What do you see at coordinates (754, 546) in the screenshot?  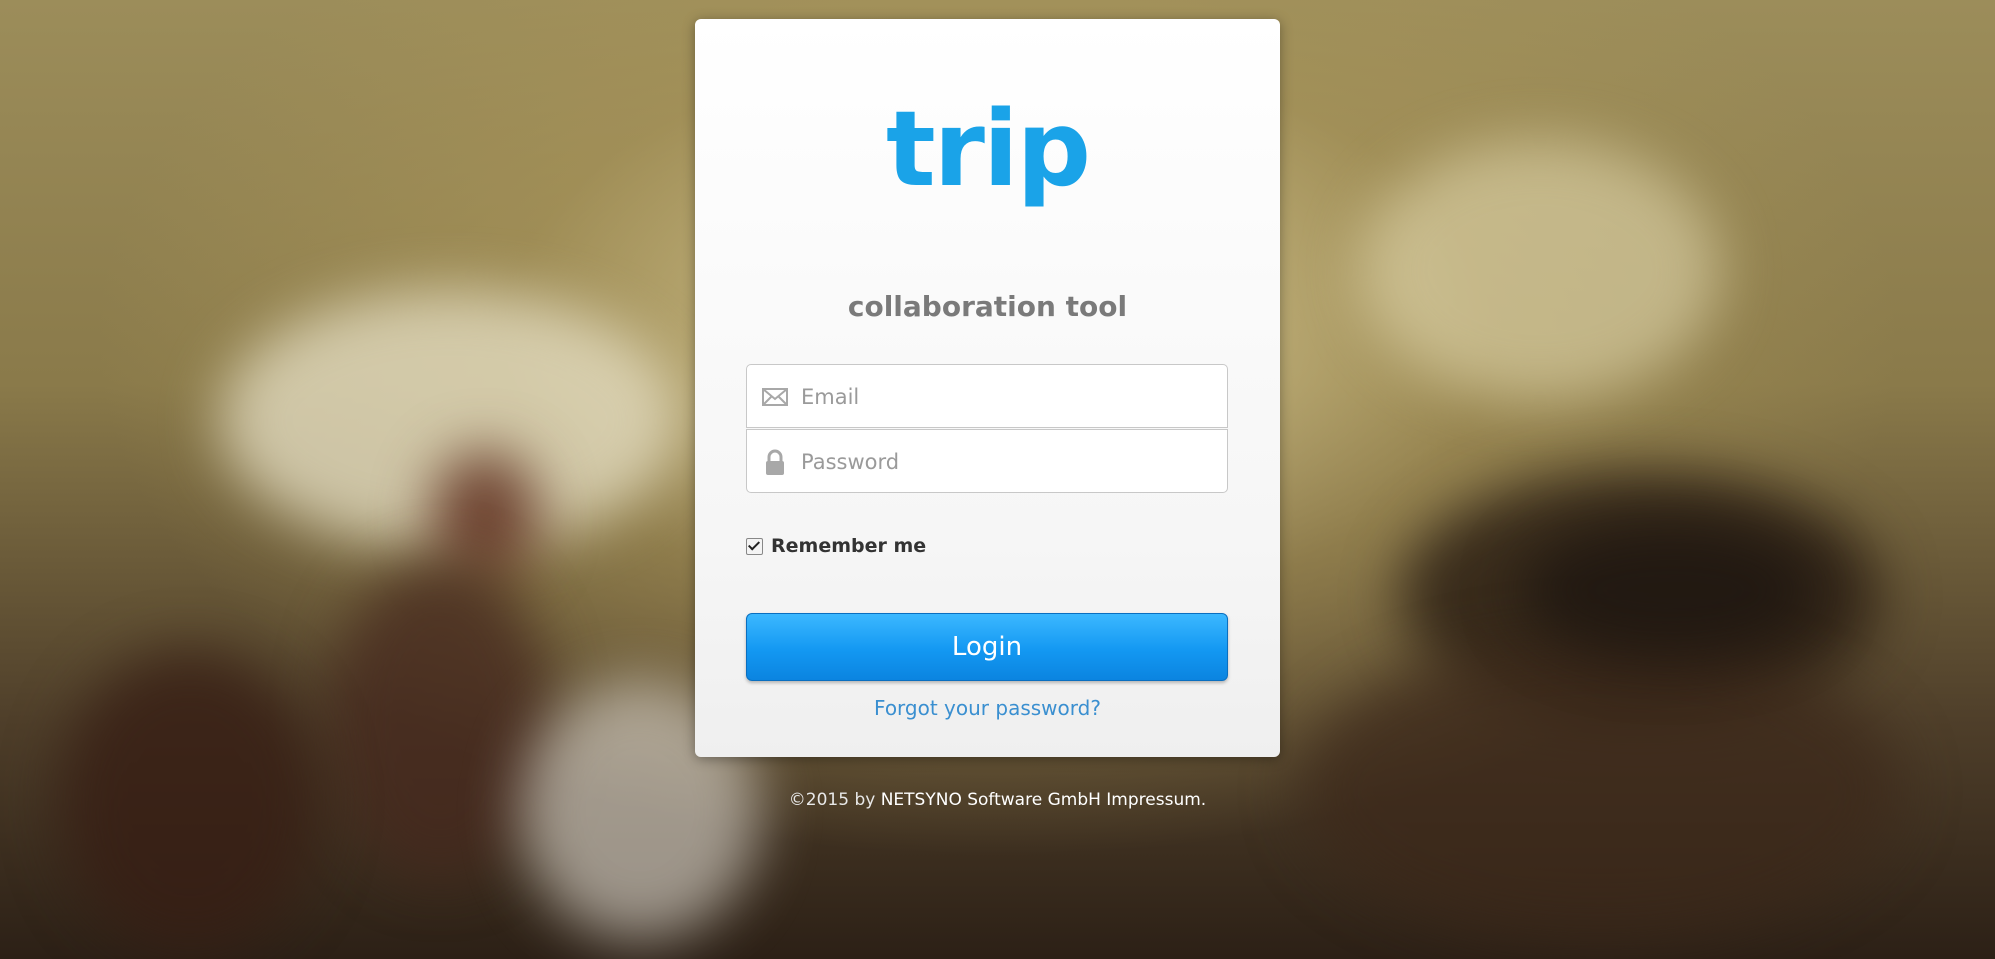 I see `remember-checkbox` at bounding box center [754, 546].